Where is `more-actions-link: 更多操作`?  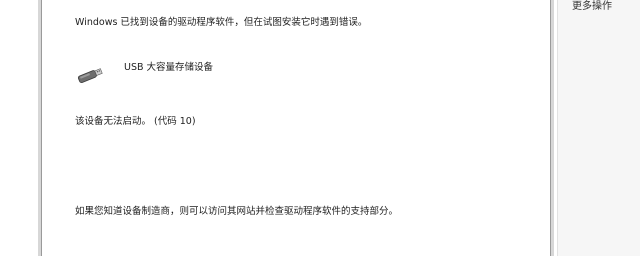
more-actions-link: 更多操作 is located at coordinates (592, 6).